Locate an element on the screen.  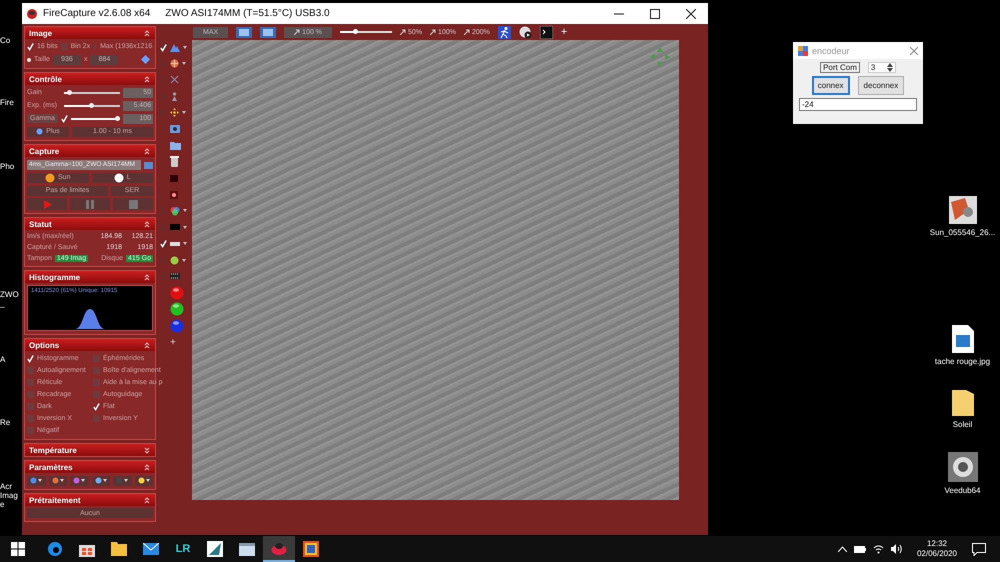
desktop-icon-label: ZWO_ is located at coordinates (11, 299).